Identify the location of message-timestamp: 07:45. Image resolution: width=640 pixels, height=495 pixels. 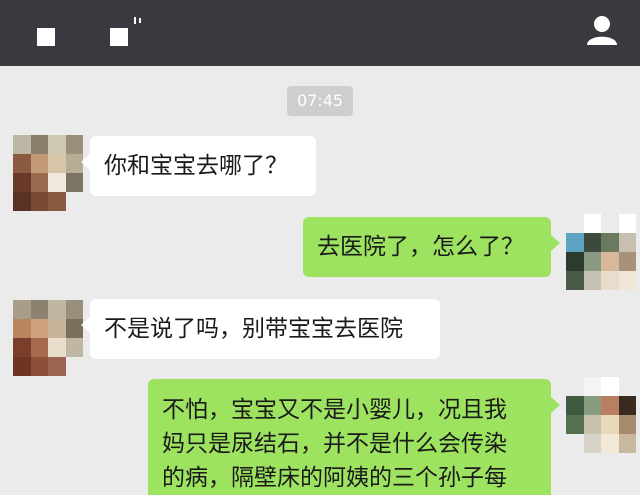
(320, 101).